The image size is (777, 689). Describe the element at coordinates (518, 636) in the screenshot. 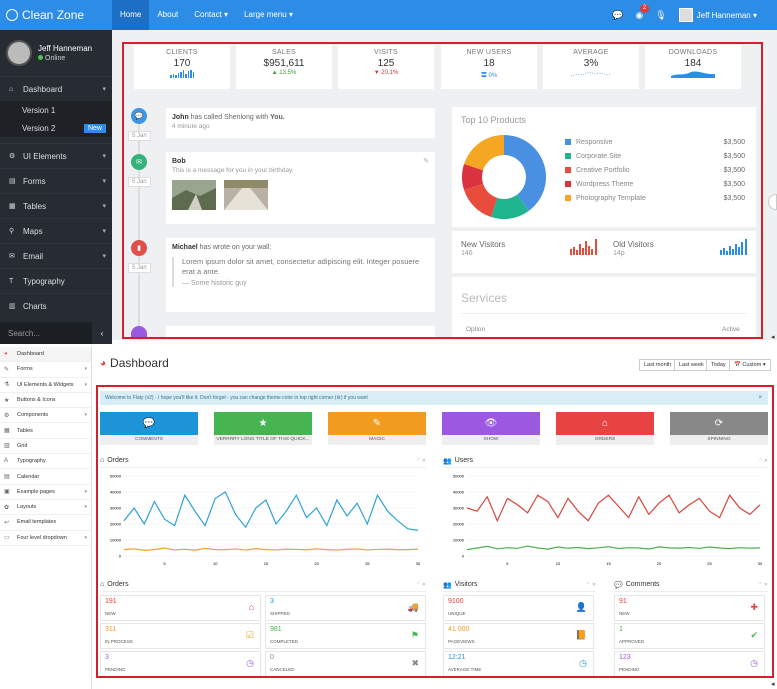

I see `metric-visitors-pageviews: 41 000 PAGEVIEWS 📙` at that location.